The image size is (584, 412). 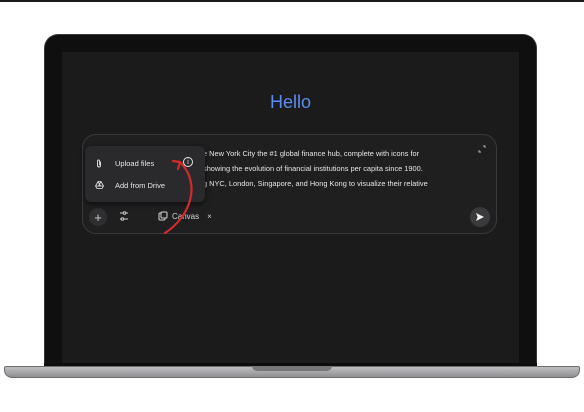 What do you see at coordinates (482, 149) in the screenshot?
I see `expand-icon` at bounding box center [482, 149].